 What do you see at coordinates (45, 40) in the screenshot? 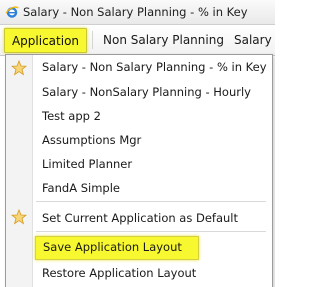
I see `menu-application: Application` at bounding box center [45, 40].